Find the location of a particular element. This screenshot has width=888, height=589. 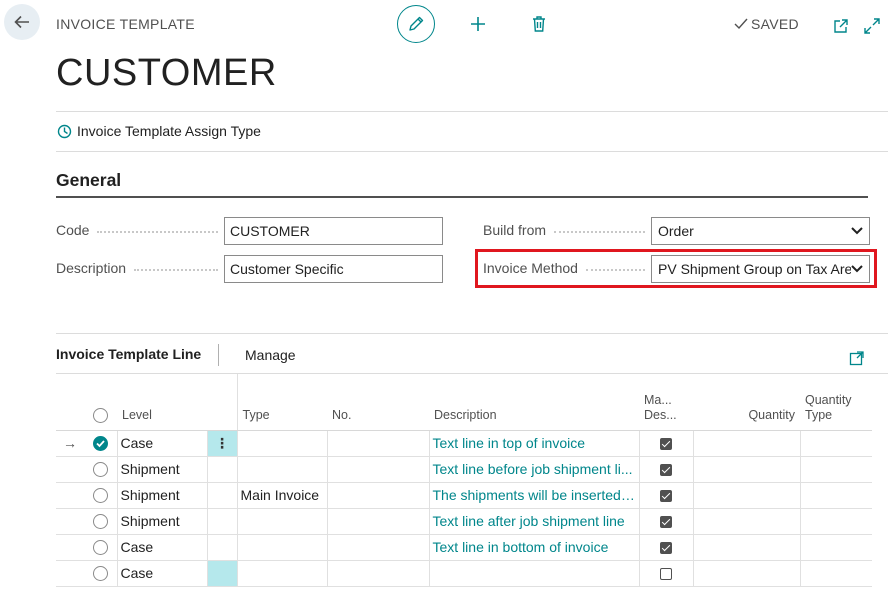

cell-description: Text line after job shipment line is located at coordinates (534, 521).